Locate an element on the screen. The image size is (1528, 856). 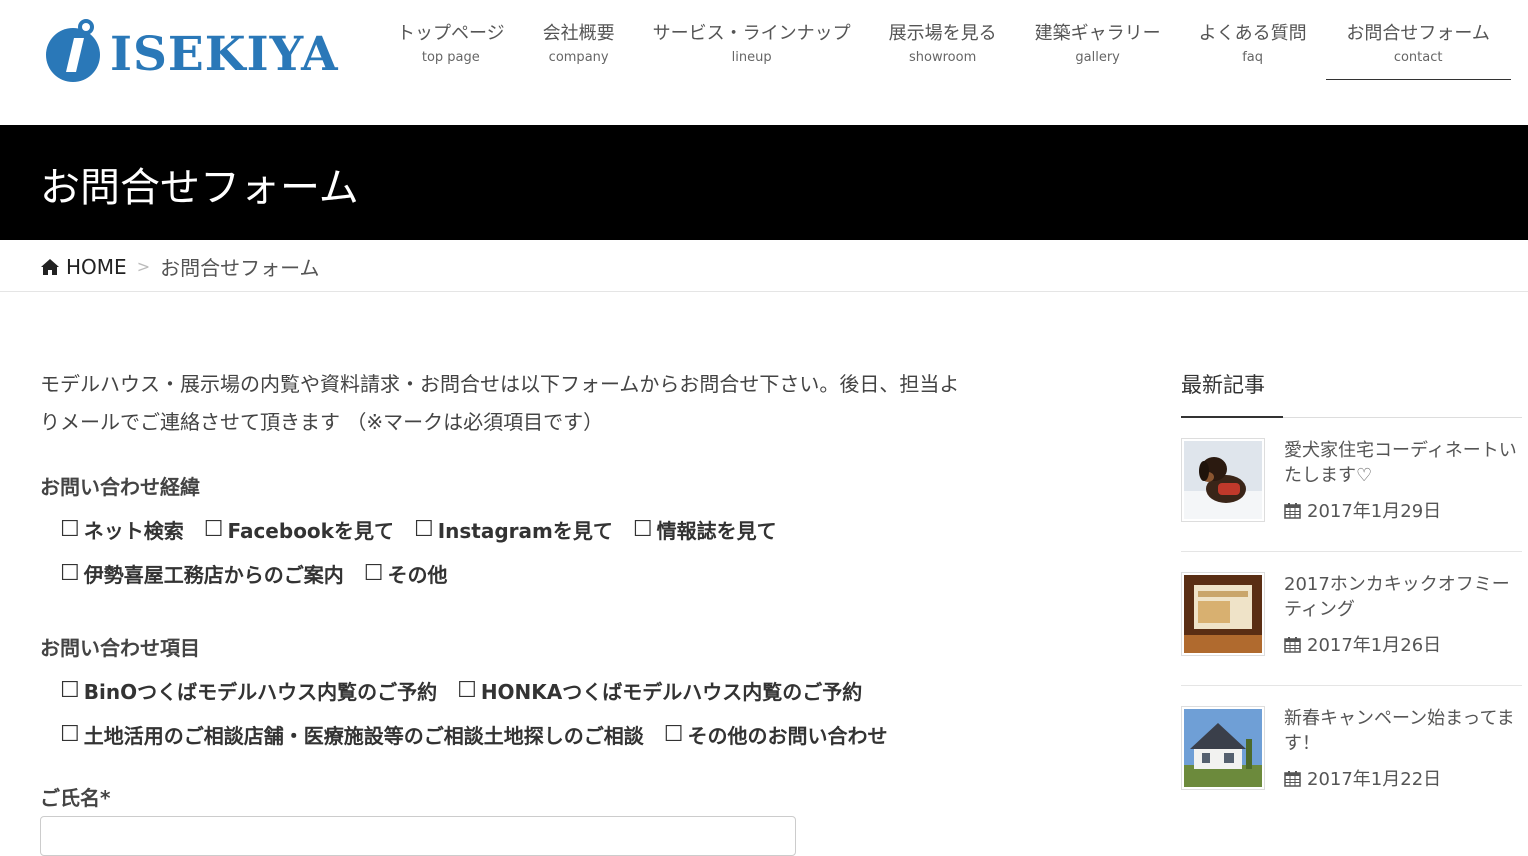
topic-group-title: お問い合わせ項目 is located at coordinates (120, 648).